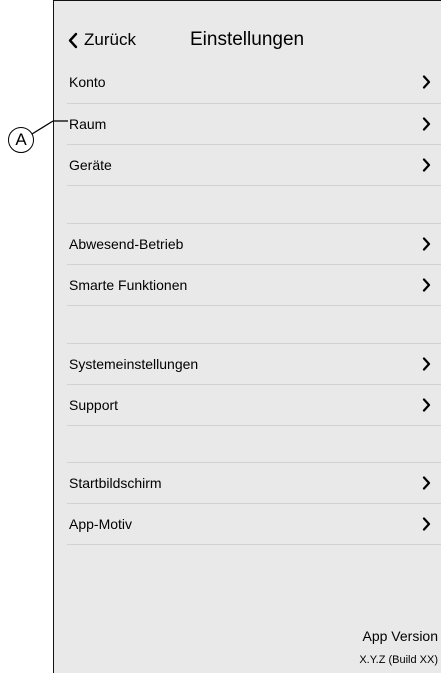  Describe the element at coordinates (90, 165) in the screenshot. I see `menu-item-label: Geräte` at that location.